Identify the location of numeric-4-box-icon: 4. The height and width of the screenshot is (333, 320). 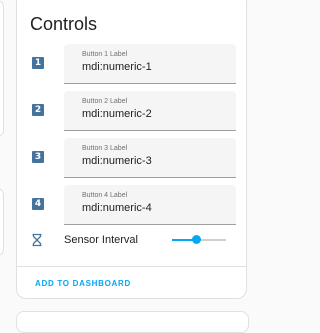
(38, 204).